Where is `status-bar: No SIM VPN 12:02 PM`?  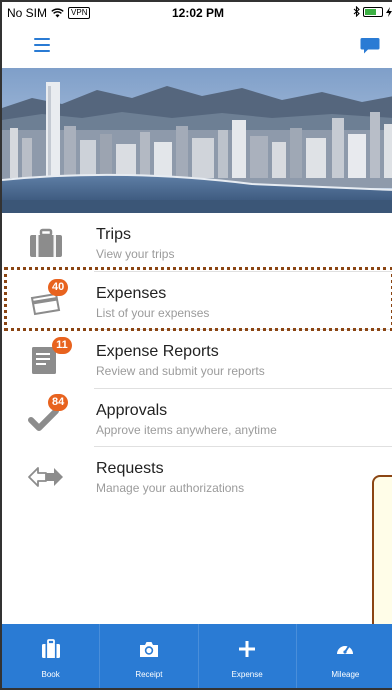 status-bar: No SIM VPN 12:02 PM is located at coordinates (197, 14).